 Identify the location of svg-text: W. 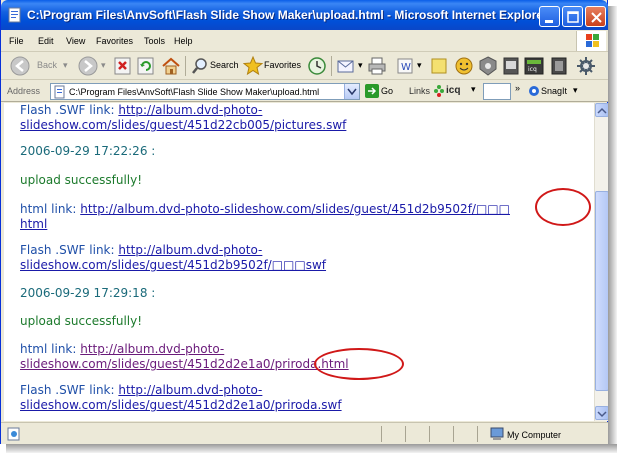
(406, 67).